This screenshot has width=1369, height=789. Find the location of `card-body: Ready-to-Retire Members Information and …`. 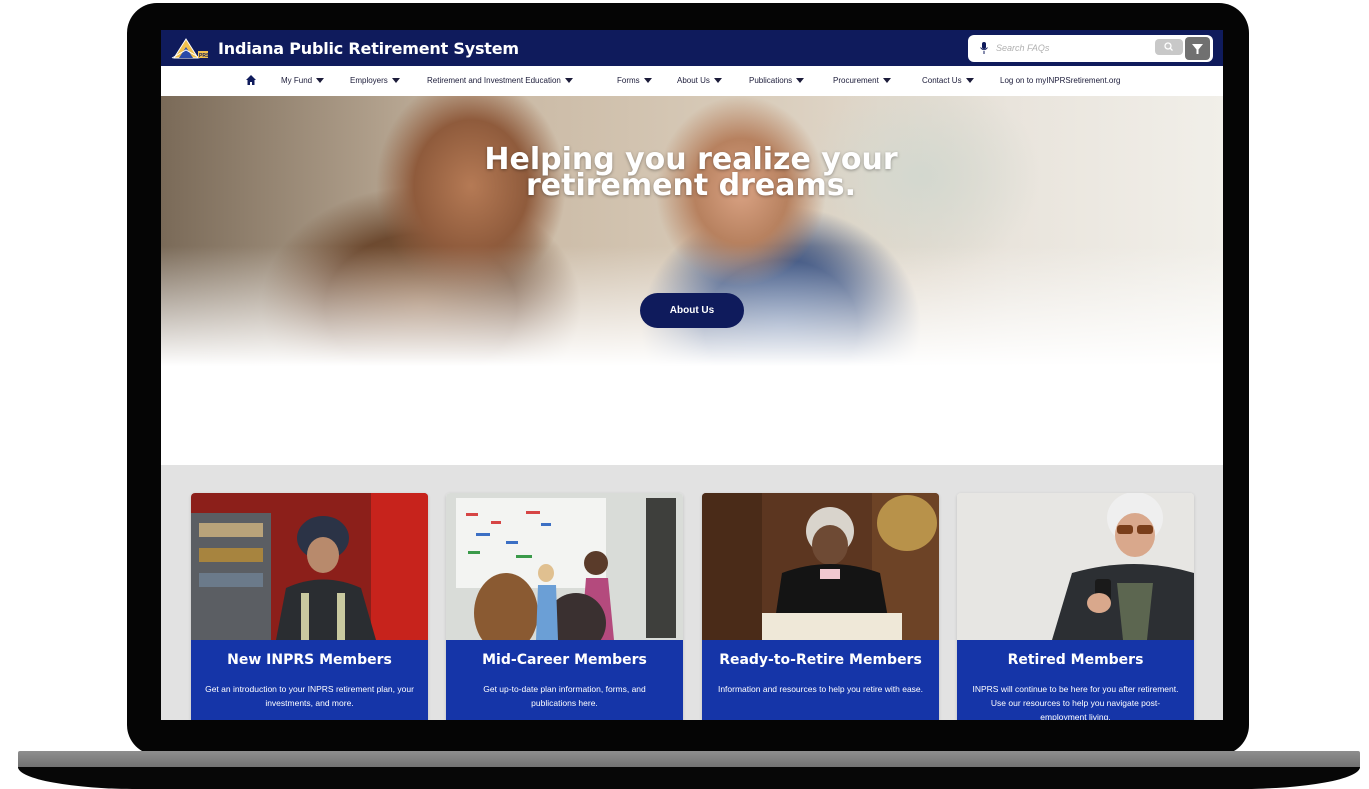

card-body: Ready-to-Retire Members Information and … is located at coordinates (820, 680).